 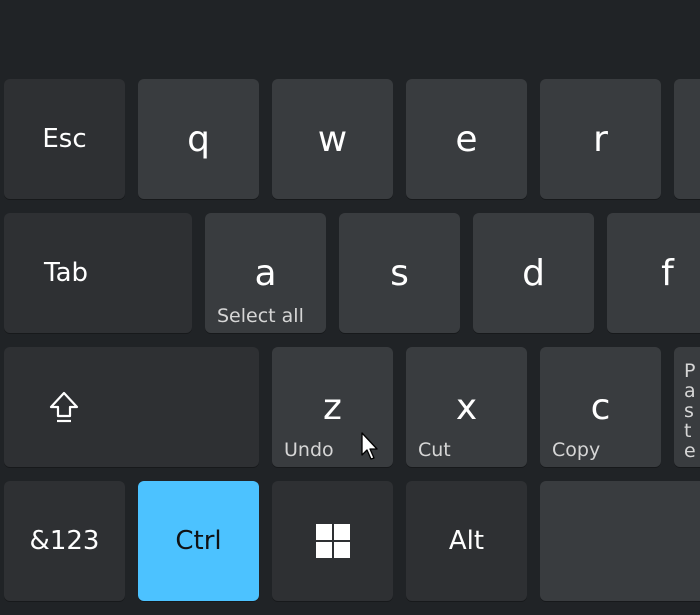 I want to click on s-key: s, so click(x=399, y=273).